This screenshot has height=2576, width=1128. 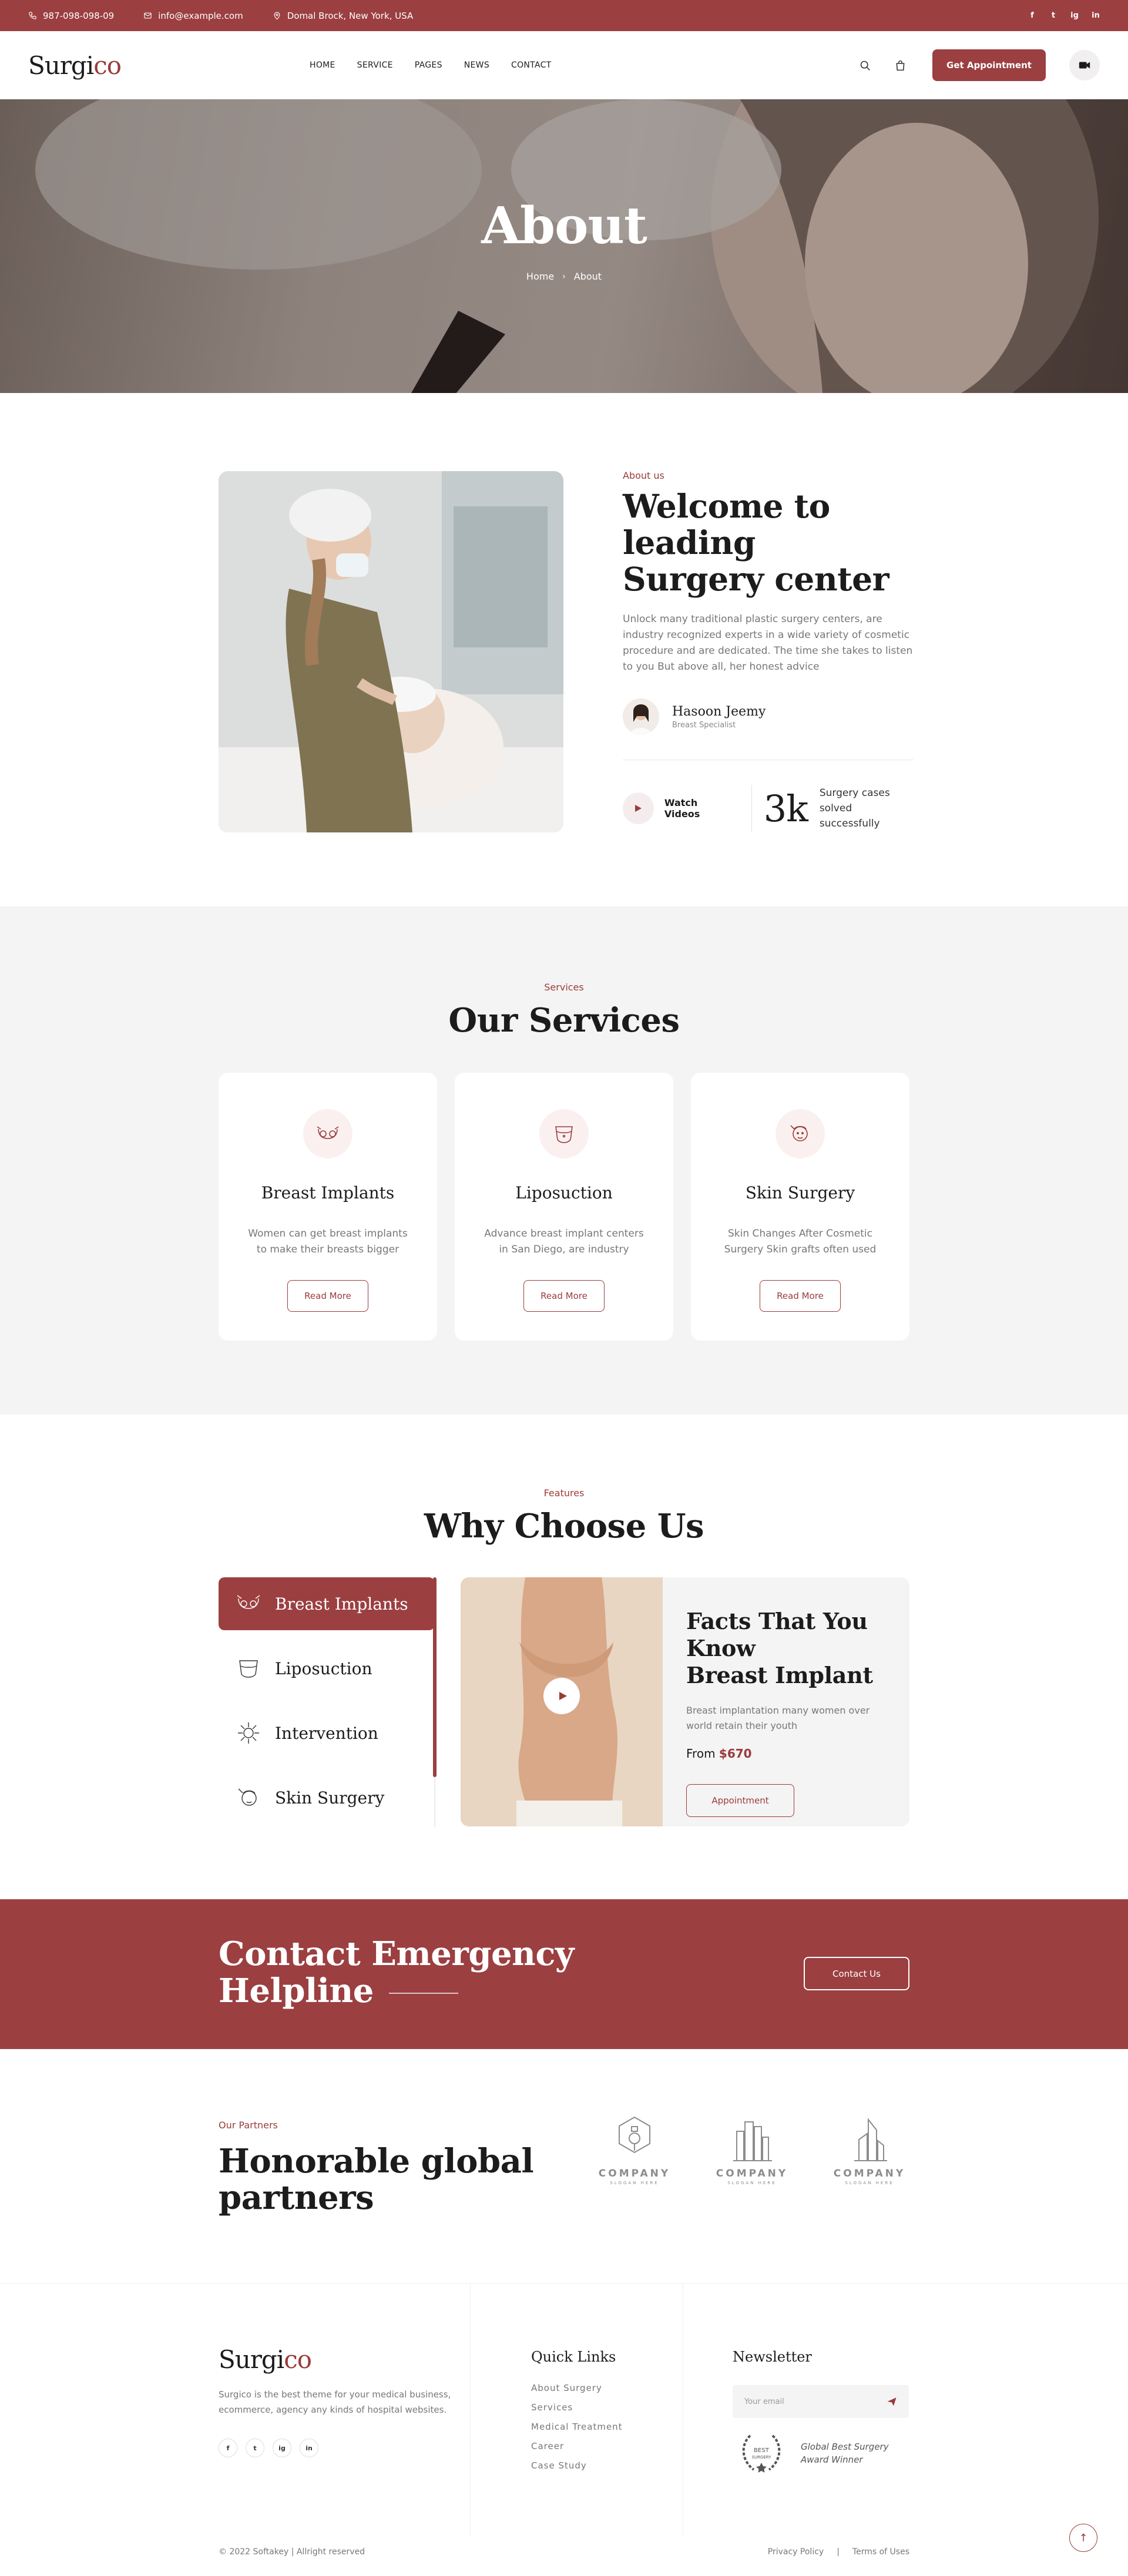 I want to click on get-appointment-button: Get Appointment, so click(x=989, y=65).